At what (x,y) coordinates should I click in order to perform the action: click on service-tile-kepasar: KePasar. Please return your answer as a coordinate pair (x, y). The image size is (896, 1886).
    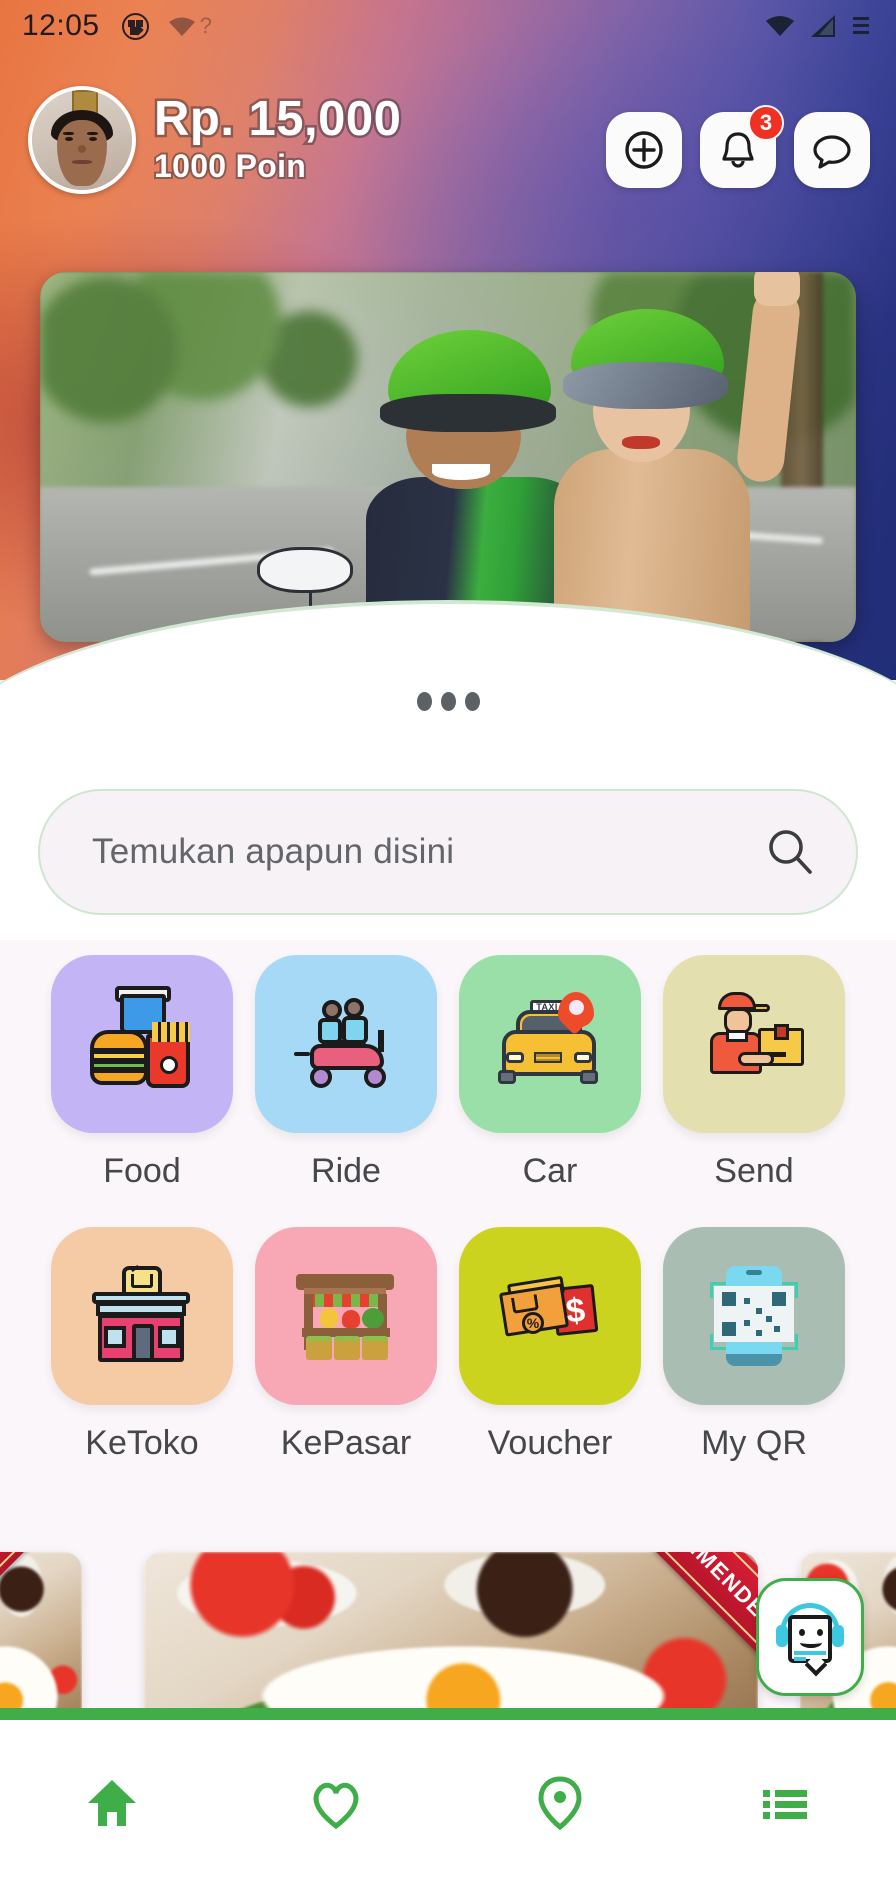
    Looking at the image, I should click on (346, 1345).